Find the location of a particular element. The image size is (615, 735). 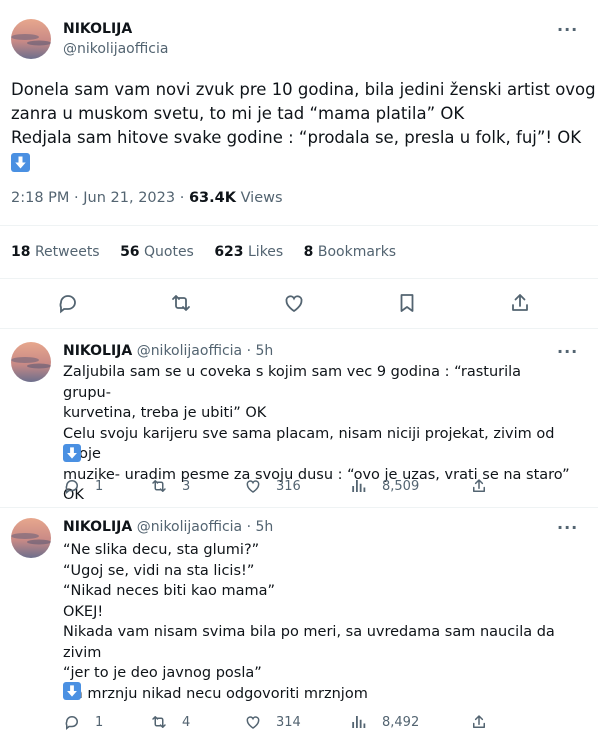

tweet-date: Jun 21, 2023 is located at coordinates (129, 198).